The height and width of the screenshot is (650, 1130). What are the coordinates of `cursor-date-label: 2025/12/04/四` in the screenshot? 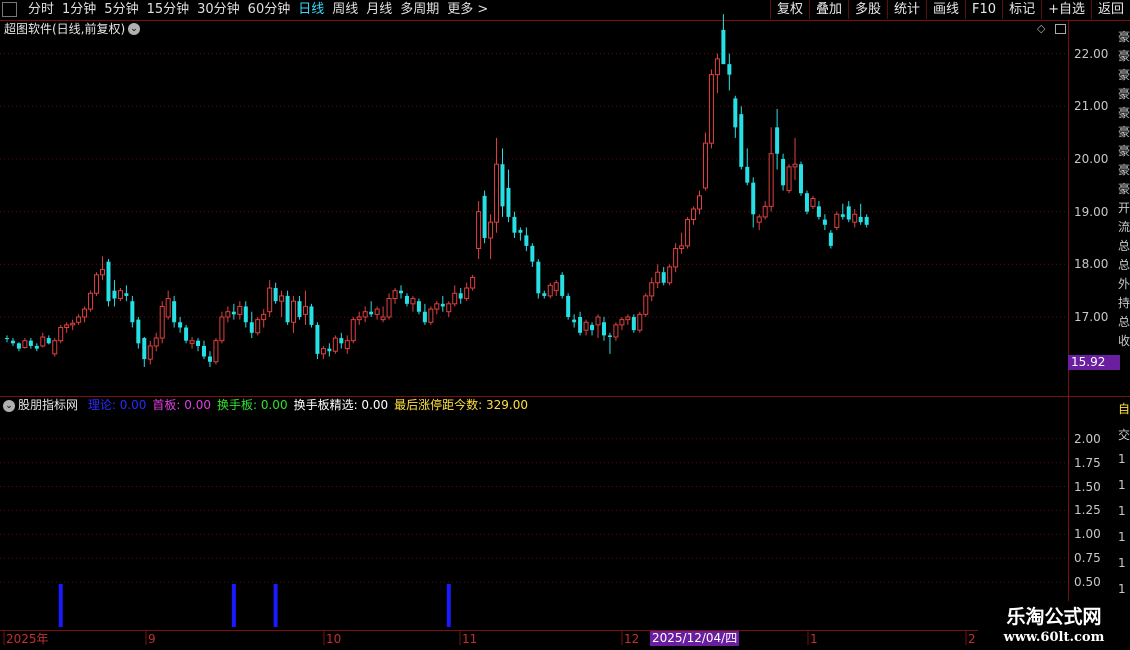 It's located at (695, 638).